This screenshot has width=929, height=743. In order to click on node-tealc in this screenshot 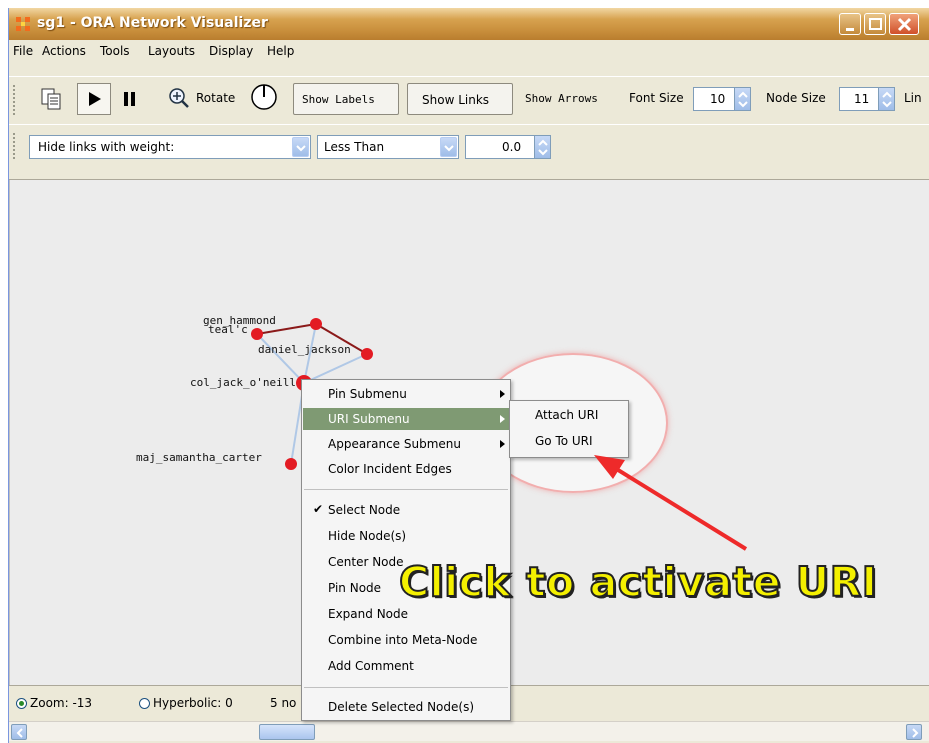, I will do `click(257, 334)`.